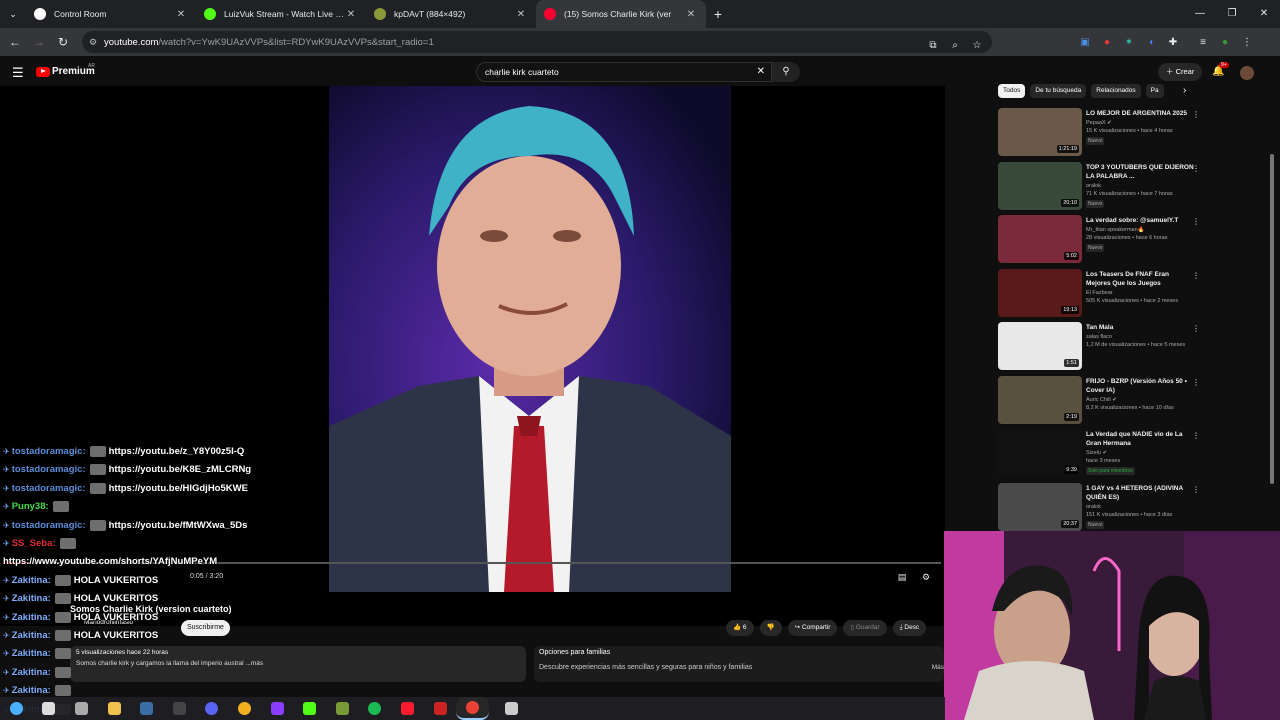 This screenshot has height=720, width=1280. Describe the element at coordinates (621, 14) in the screenshot. I see `browser-tab: (15) Somos Charlie Kirk (ver ✕` at that location.